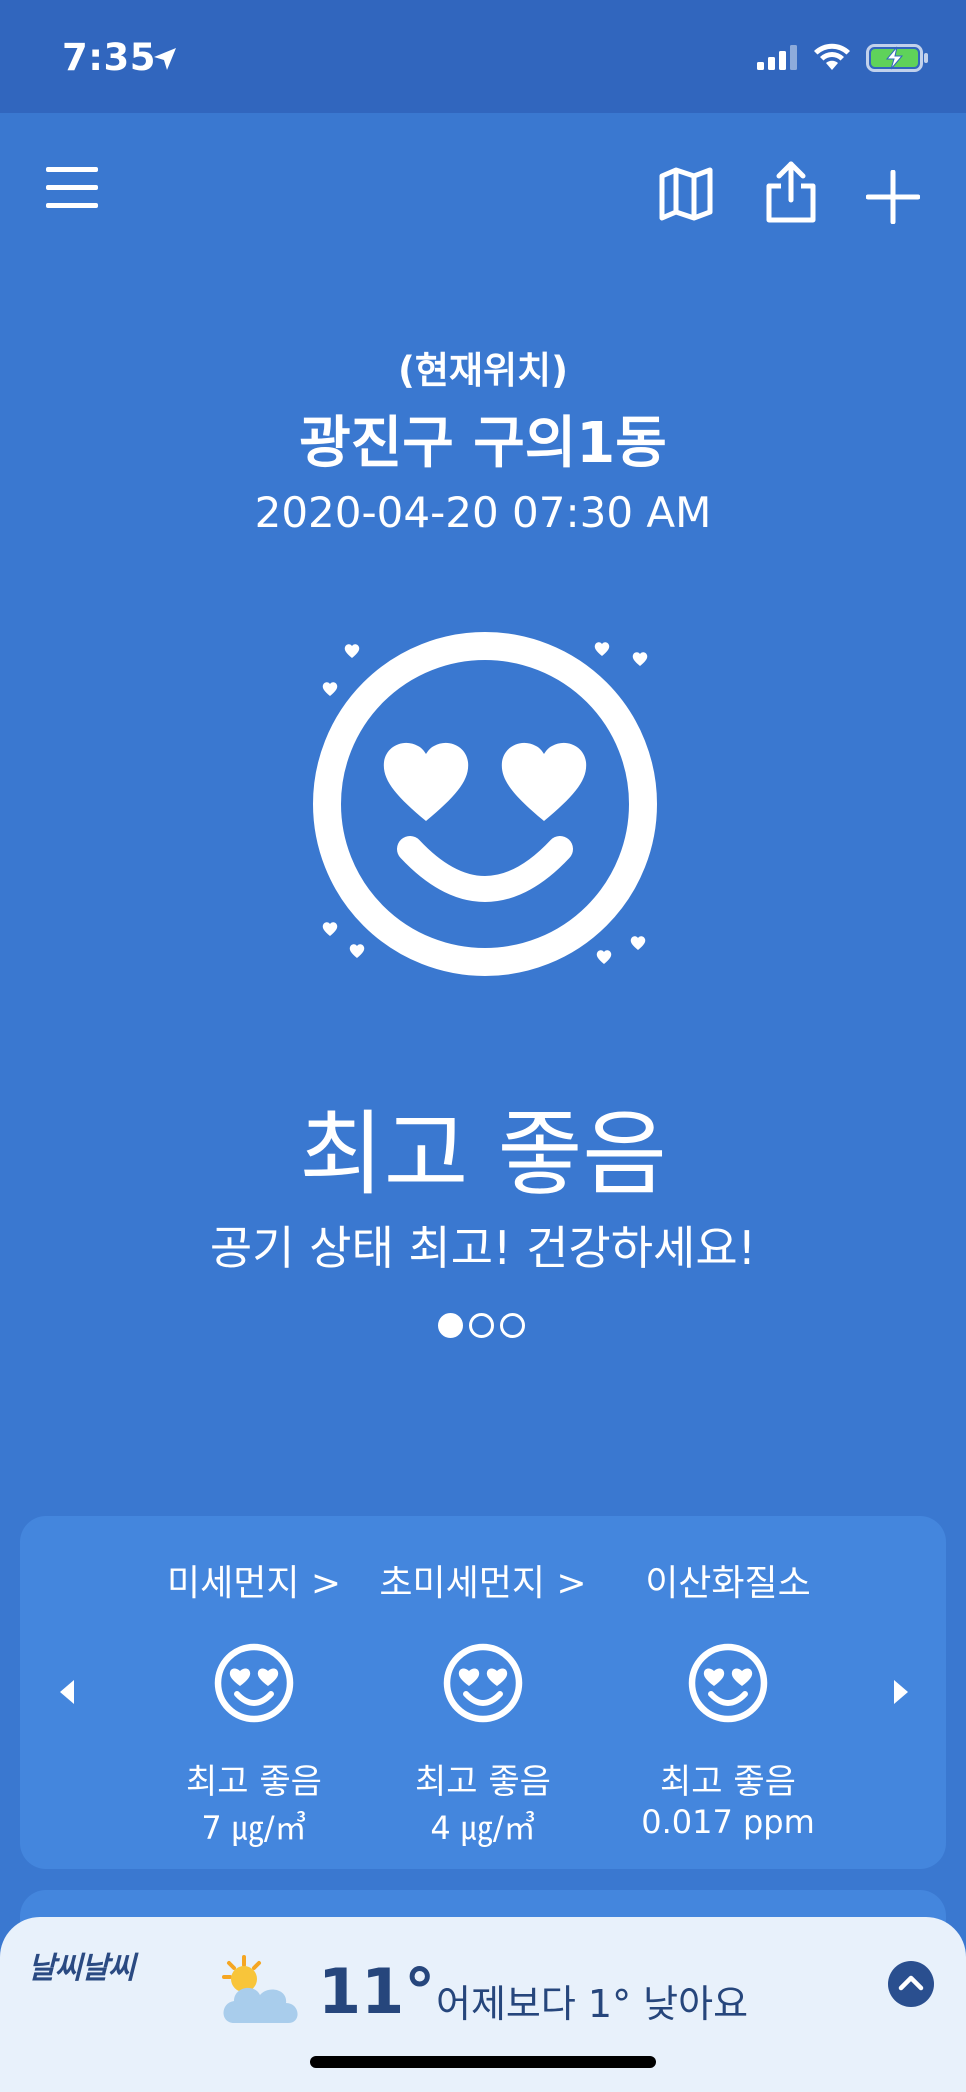  I want to click on status-time: 7:35, so click(109, 57).